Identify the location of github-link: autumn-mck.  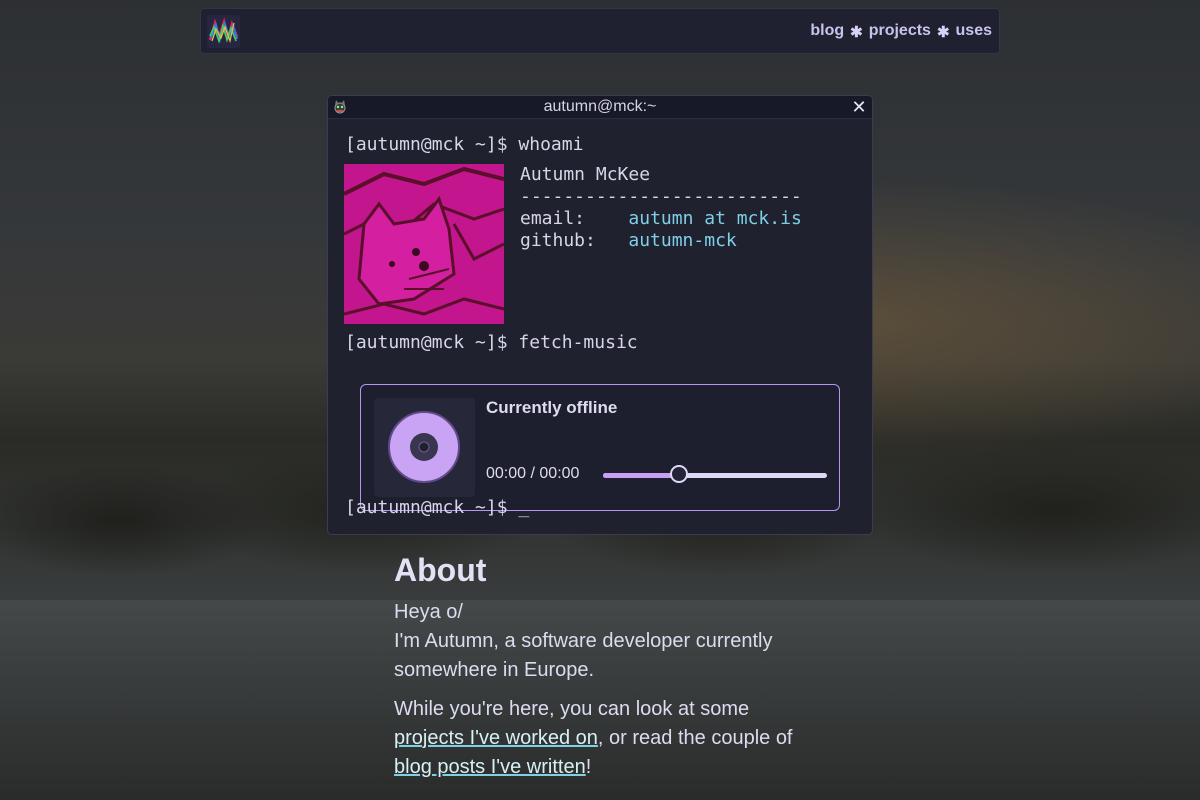
(682, 240).